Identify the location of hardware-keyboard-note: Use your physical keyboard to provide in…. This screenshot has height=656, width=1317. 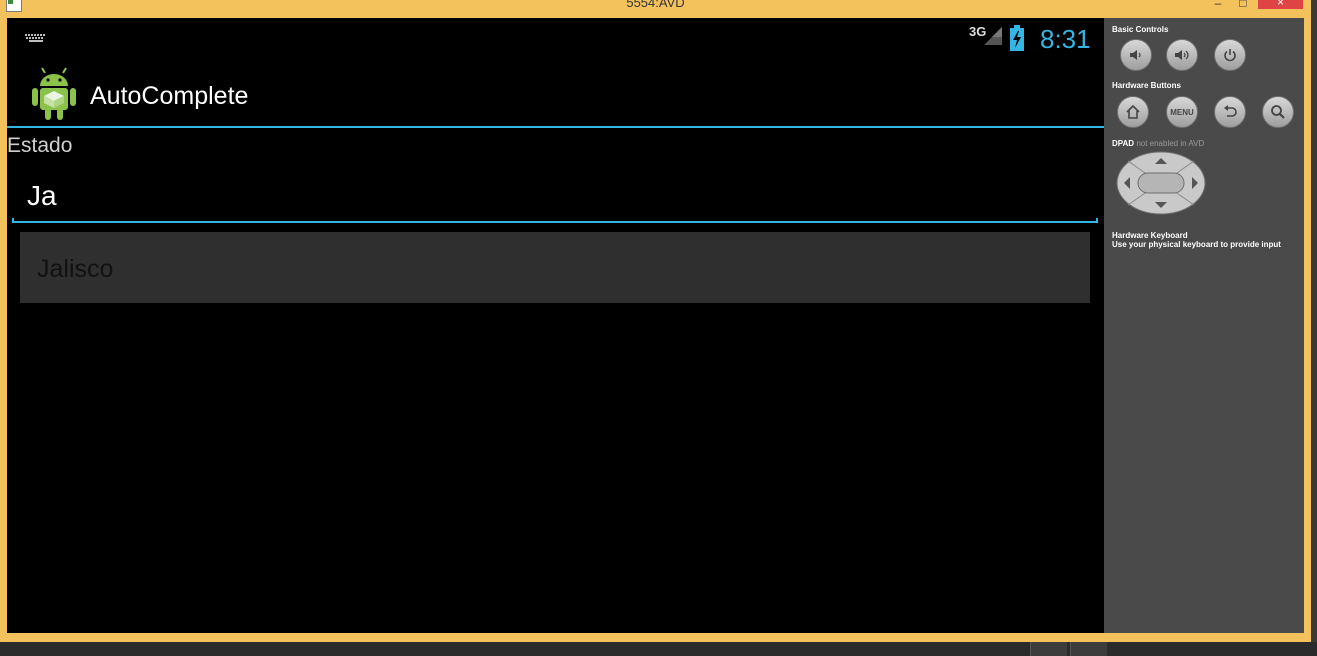
(1196, 244).